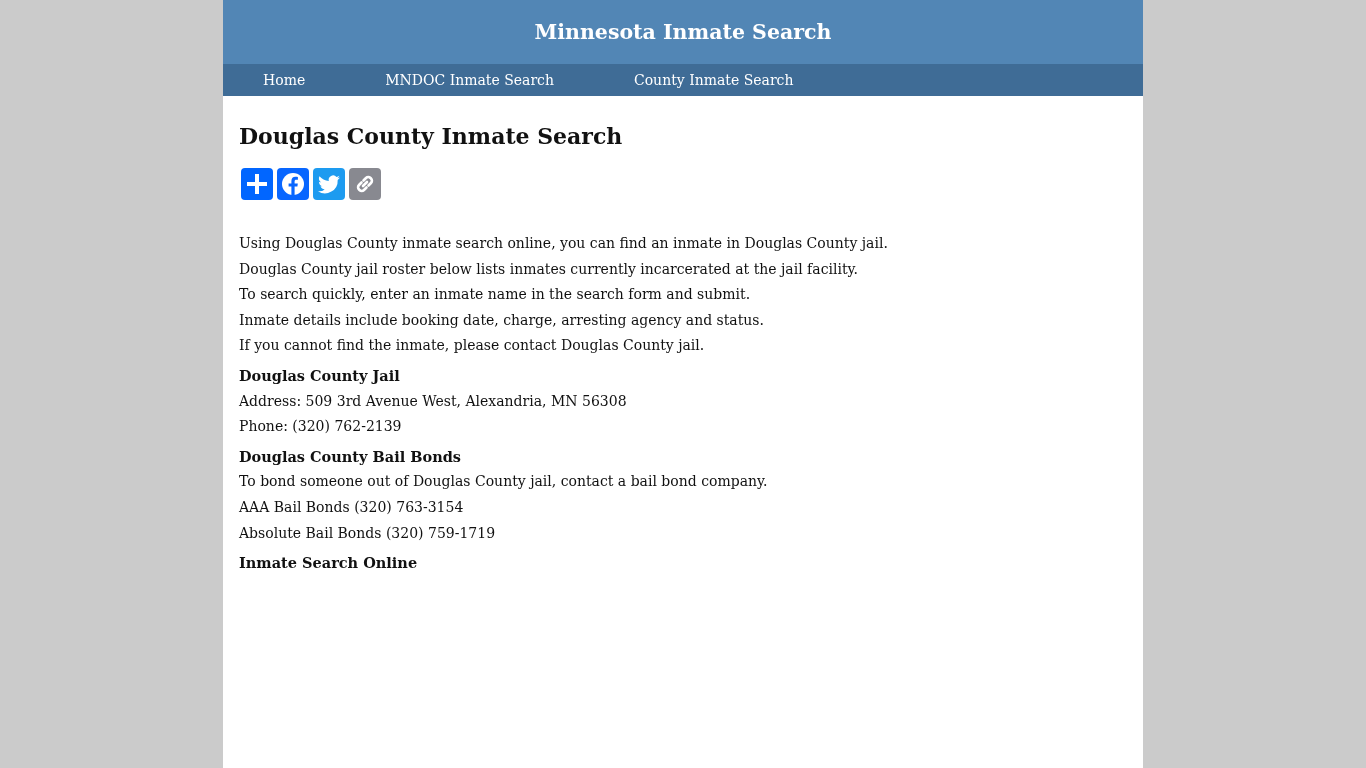 Image resolution: width=1366 pixels, height=768 pixels. I want to click on twitter-icon, so click(329, 184).